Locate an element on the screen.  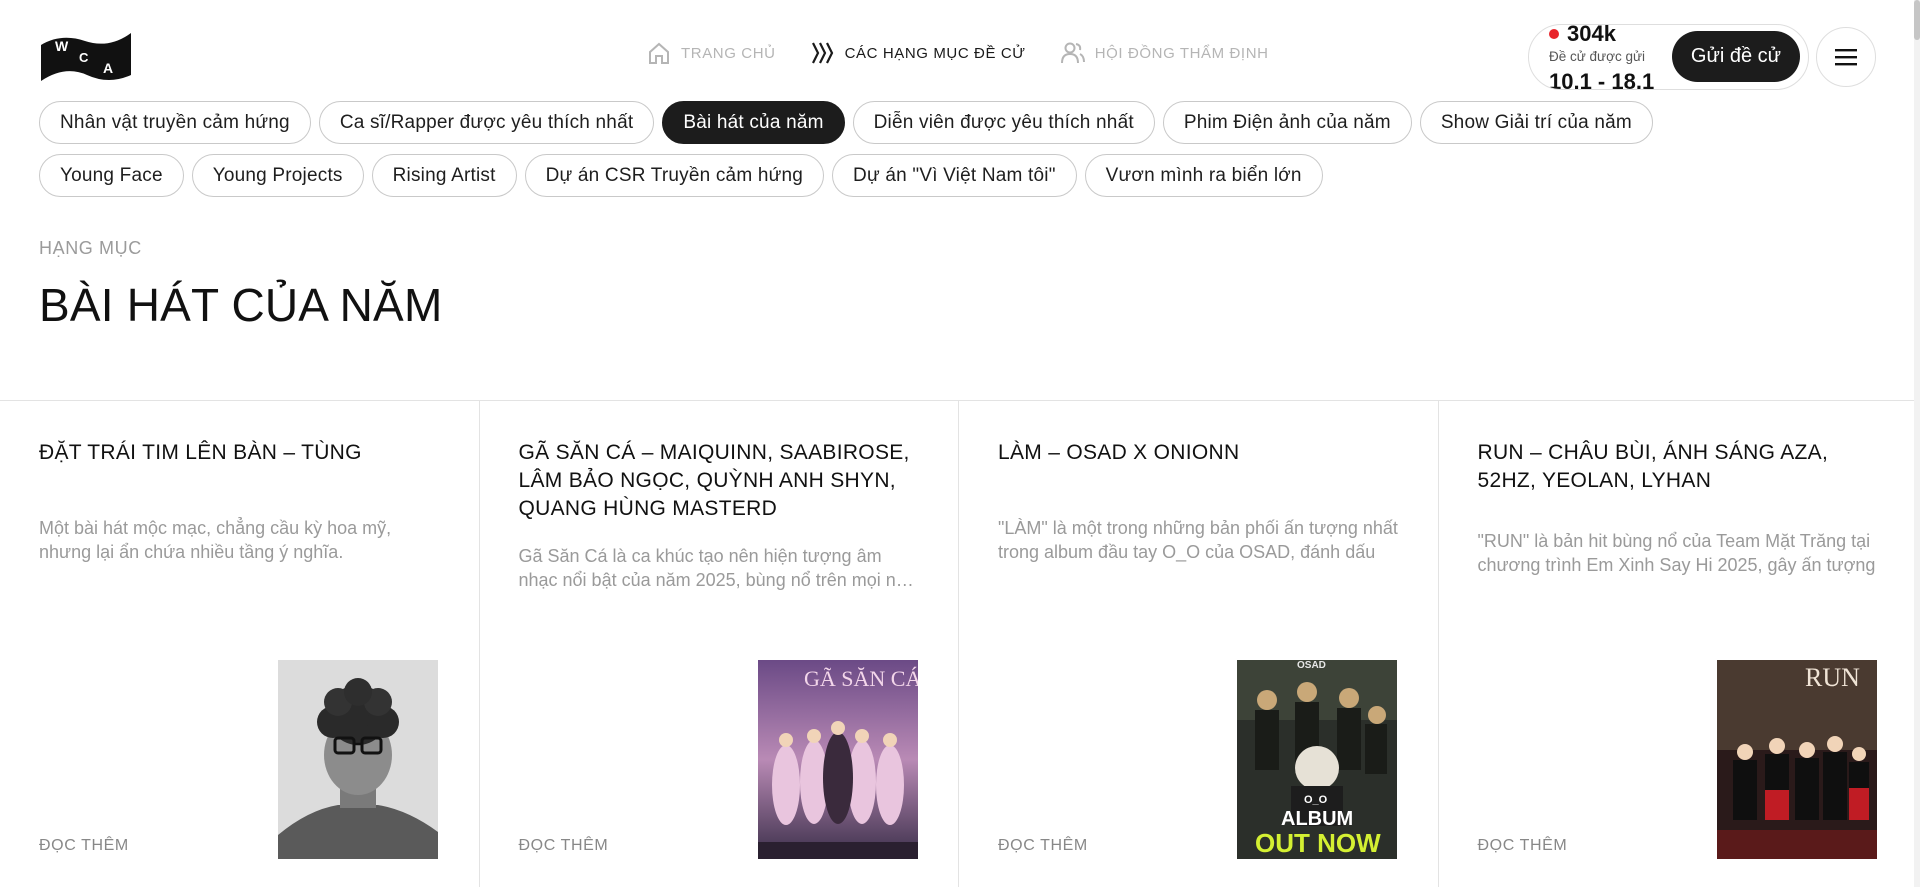
nav-council: Hội đồng thẩm định is located at coordinates (1164, 53).